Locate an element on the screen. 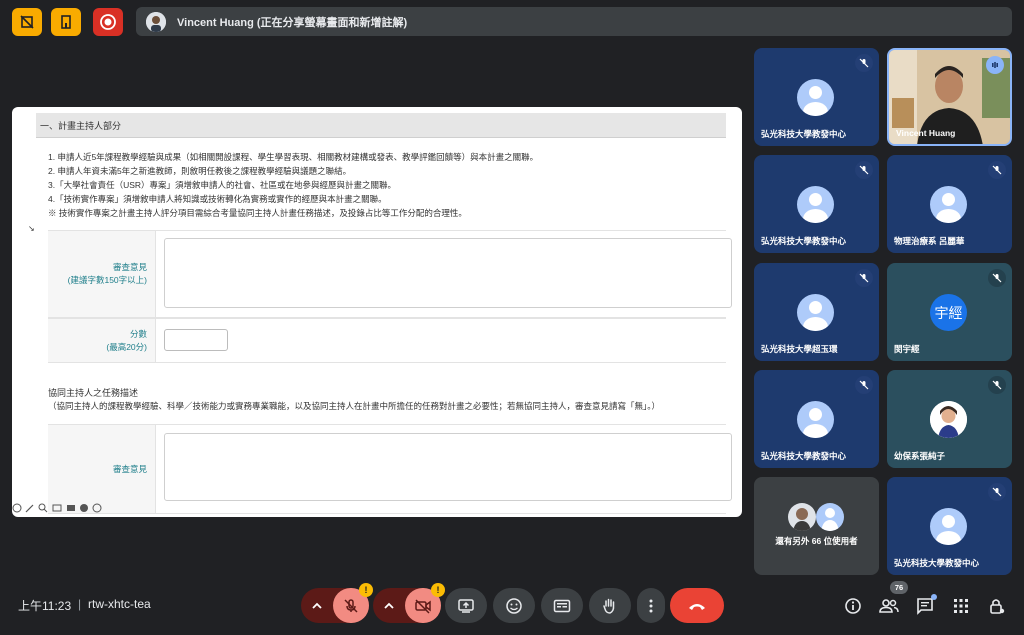 Image resolution: width=1024 pixels, height=635 pixels. emoji-icon is located at coordinates (514, 605).